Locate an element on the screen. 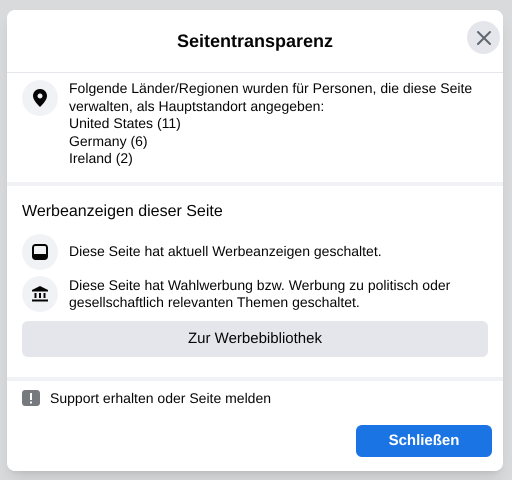 This screenshot has width=512, height=480. dialog-title: Seitentransparenz is located at coordinates (255, 41).